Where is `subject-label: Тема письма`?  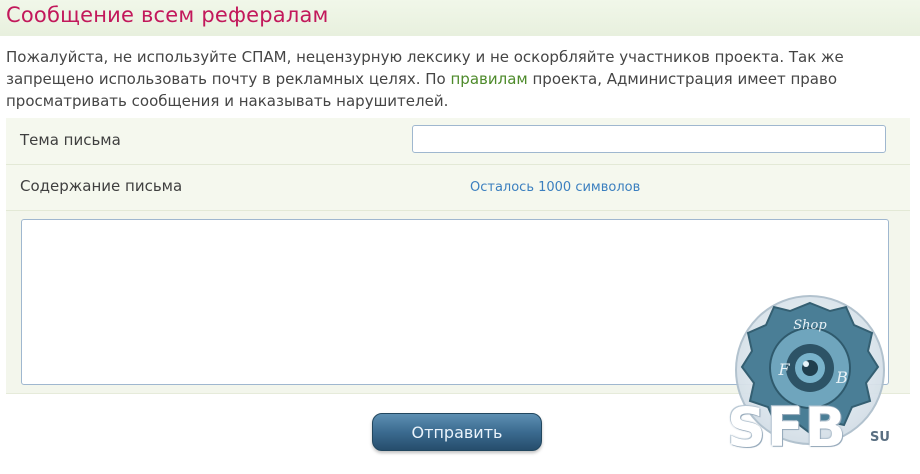 subject-label: Тема письма is located at coordinates (70, 140).